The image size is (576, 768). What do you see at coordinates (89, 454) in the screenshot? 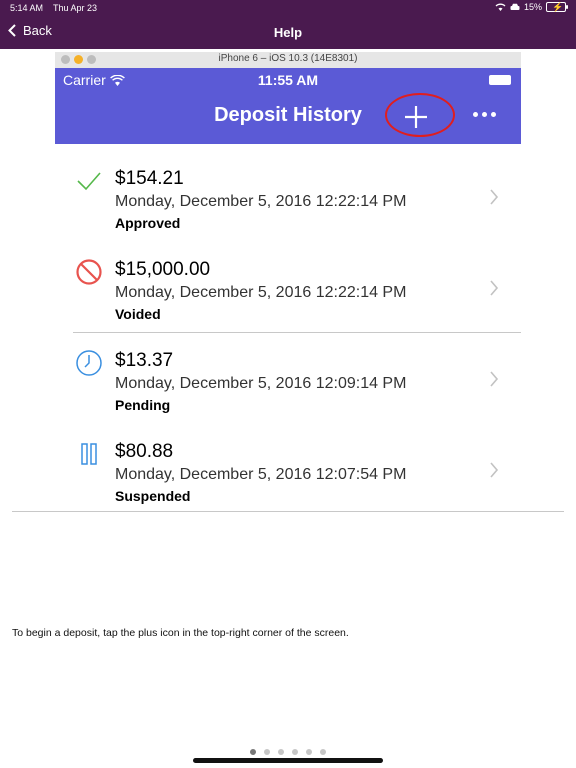
I see `pause-icon` at bounding box center [89, 454].